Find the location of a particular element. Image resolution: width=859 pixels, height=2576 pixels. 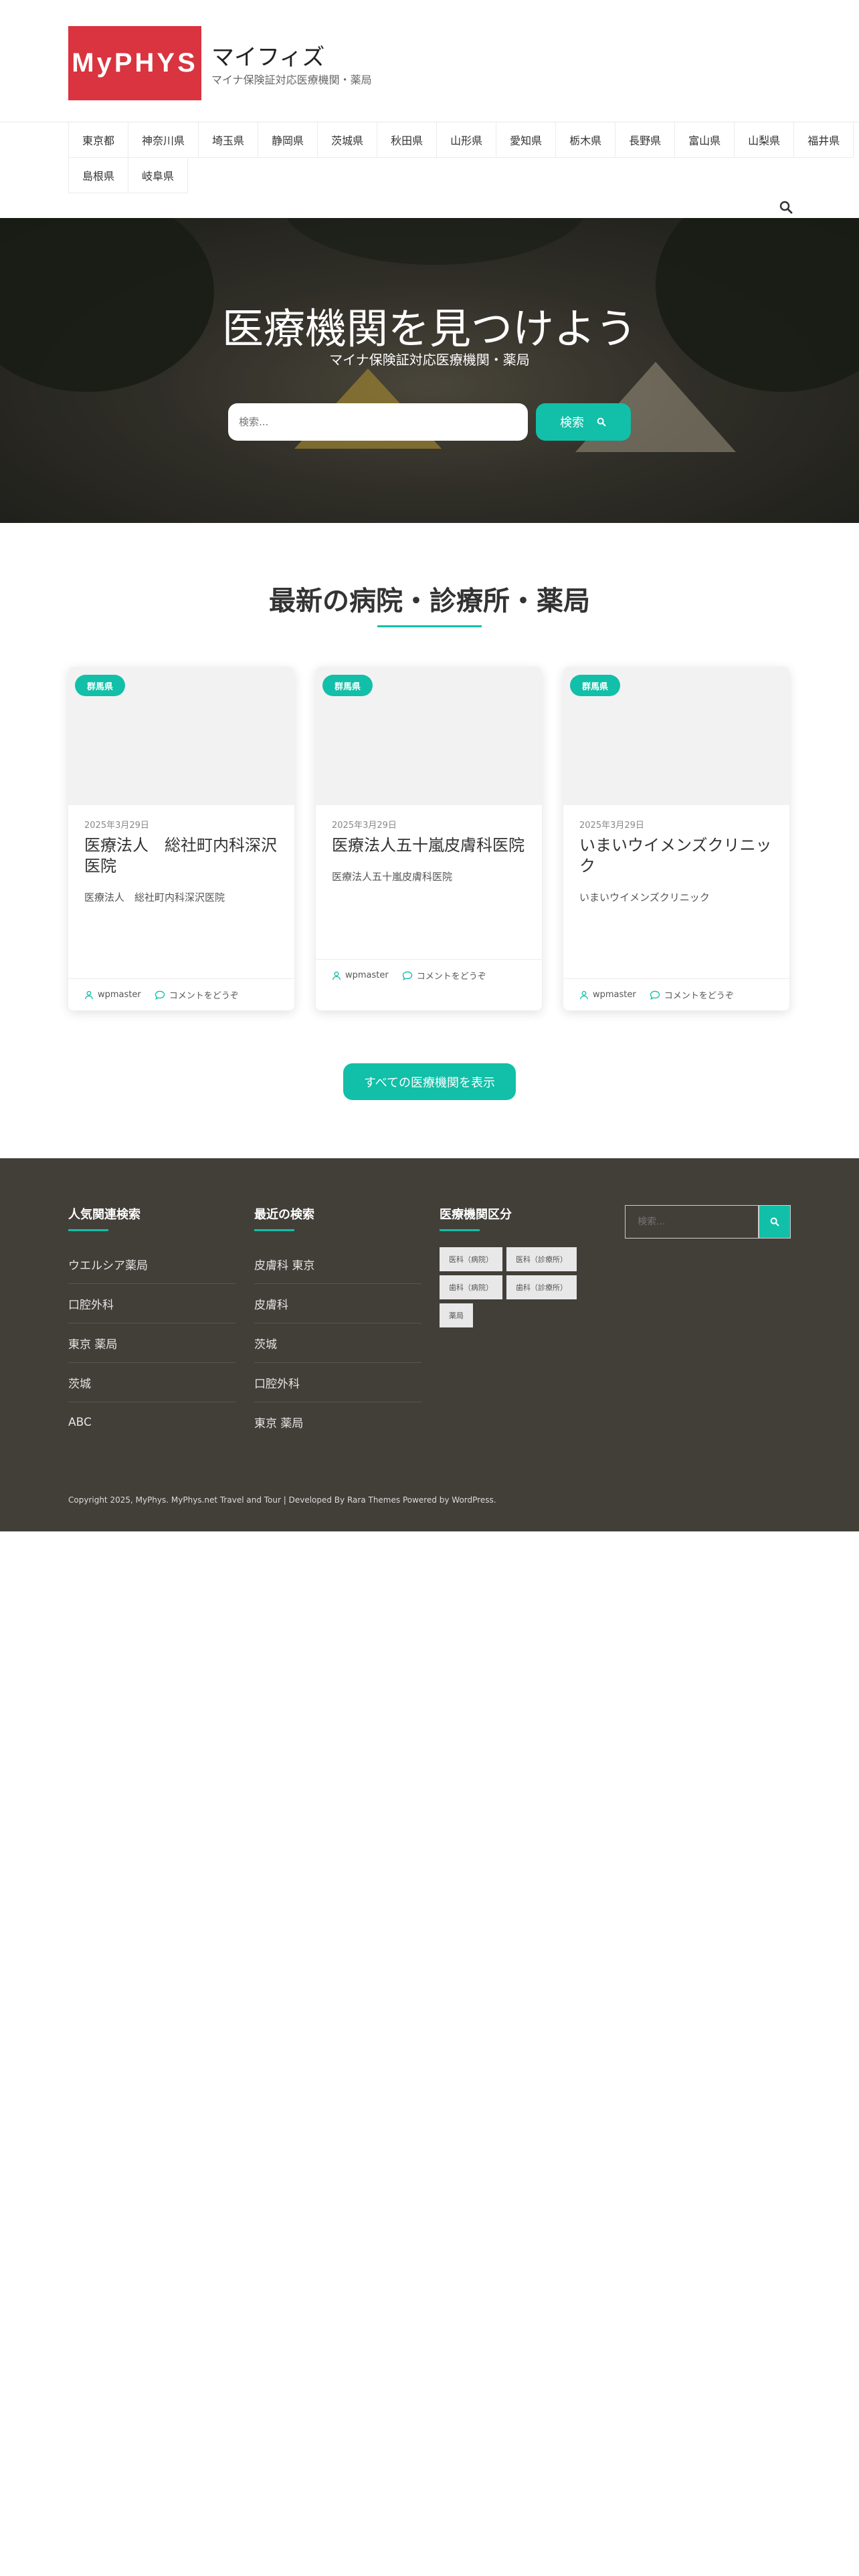

nav-item-toyama: 富山県 is located at coordinates (704, 140).